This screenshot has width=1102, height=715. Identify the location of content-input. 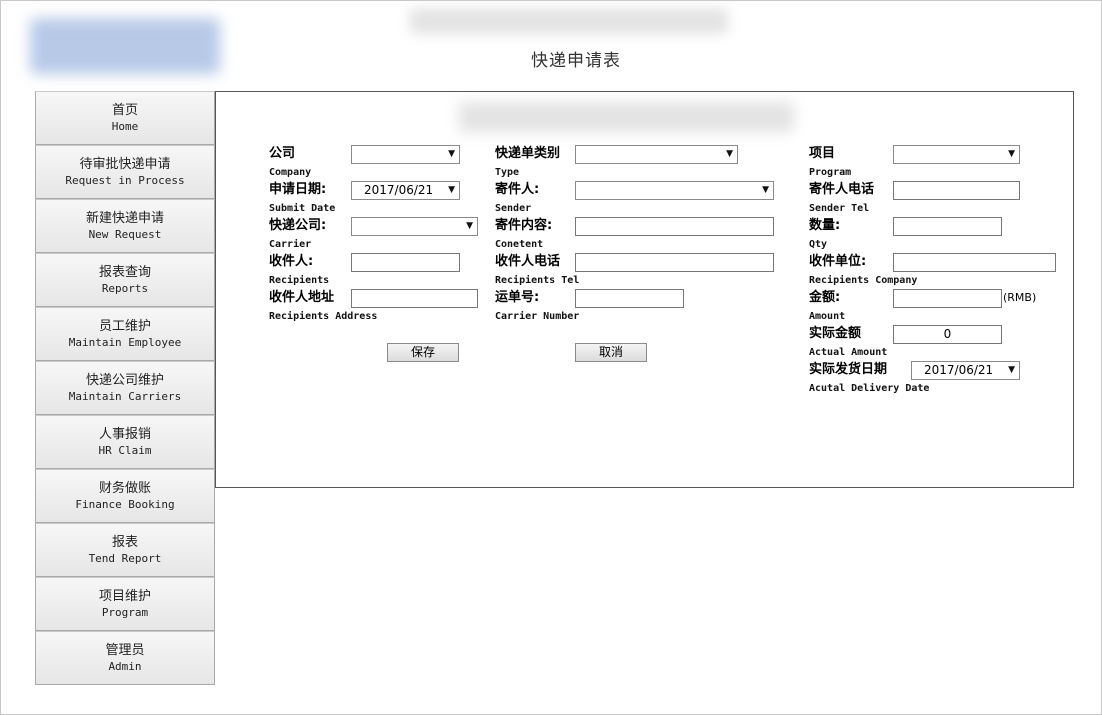
(674, 226).